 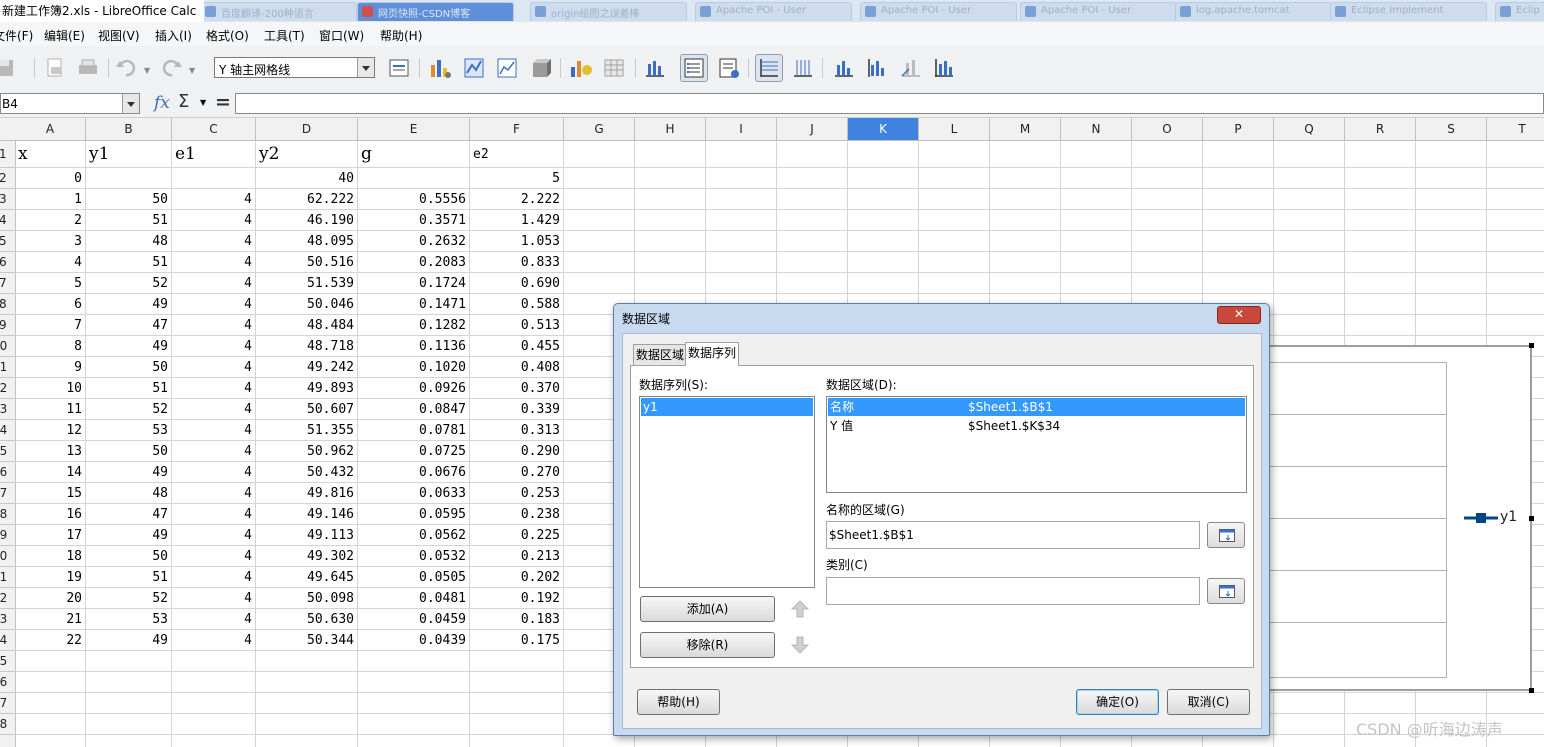 I want to click on insert-titles-icon, so click(x=655, y=68).